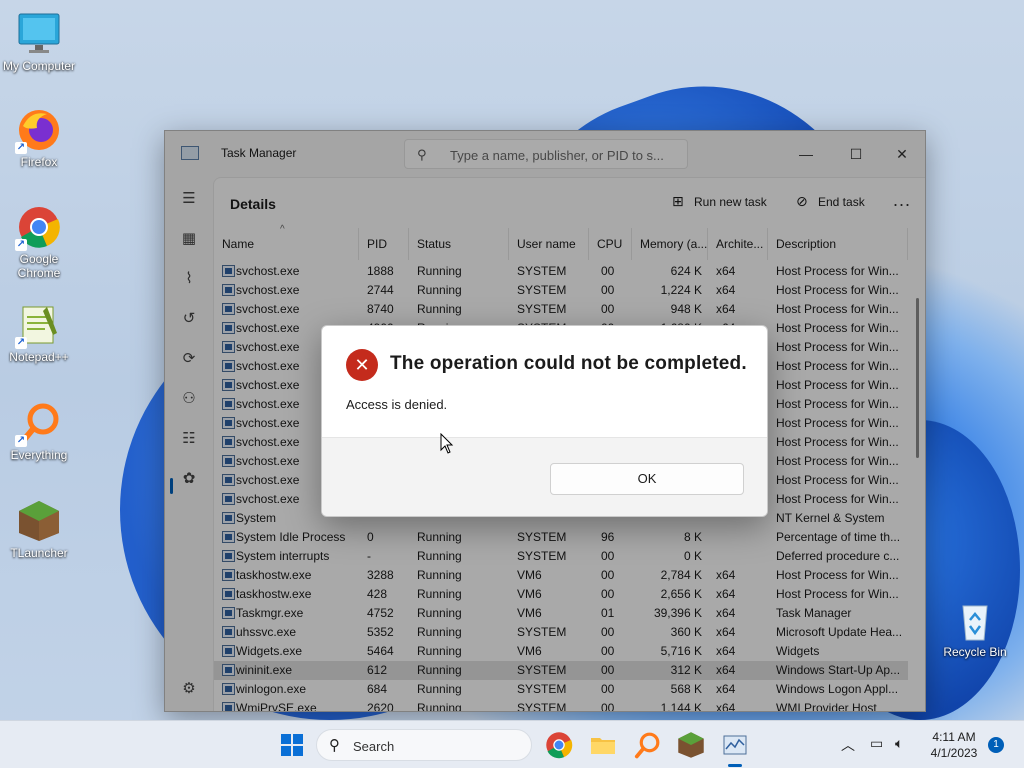 The height and width of the screenshot is (768, 1024). I want to click on show-hidden-icons-chevron-icon: ︿, so click(848, 745).